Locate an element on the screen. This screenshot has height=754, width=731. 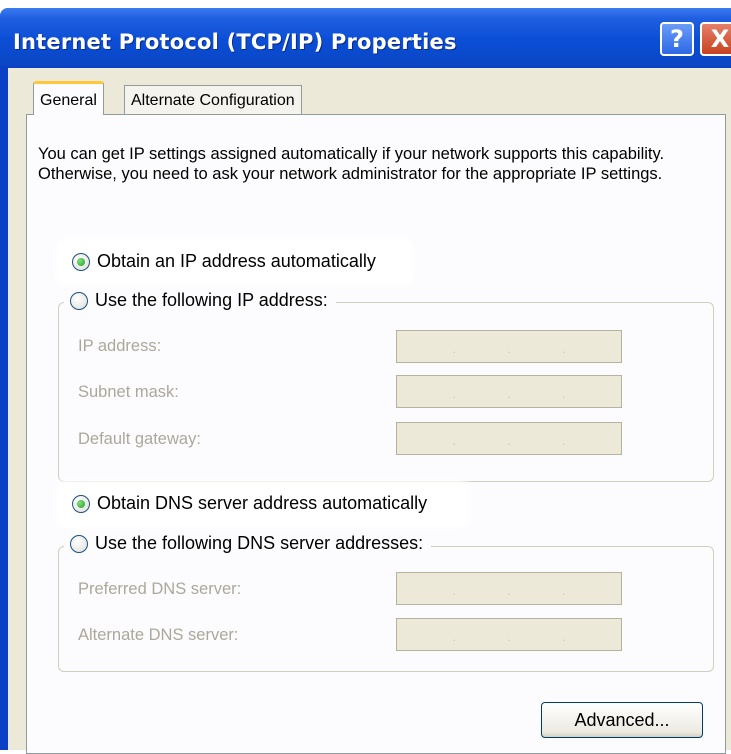
radio-obtain-dns-auto: Obtain DNS server address automatically is located at coordinates (249, 503).